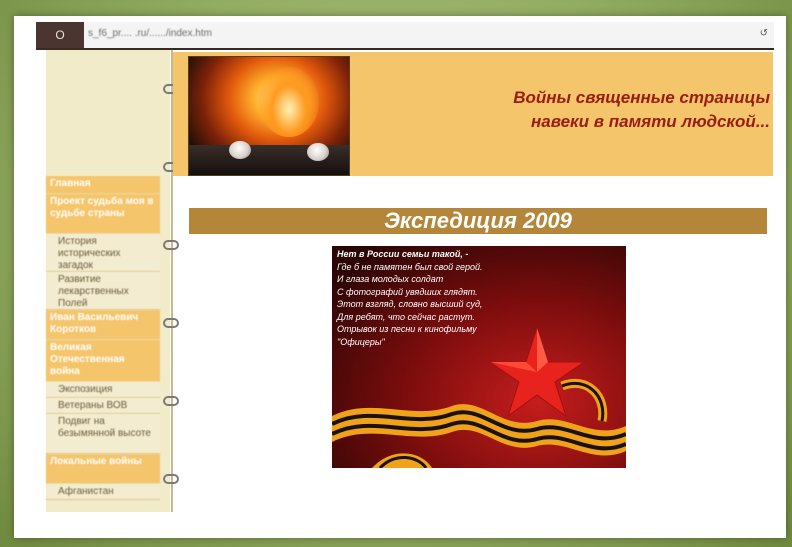 This screenshot has width=792, height=547. Describe the element at coordinates (108, 113) in the screenshot. I see `sidebar-top-panel` at that location.